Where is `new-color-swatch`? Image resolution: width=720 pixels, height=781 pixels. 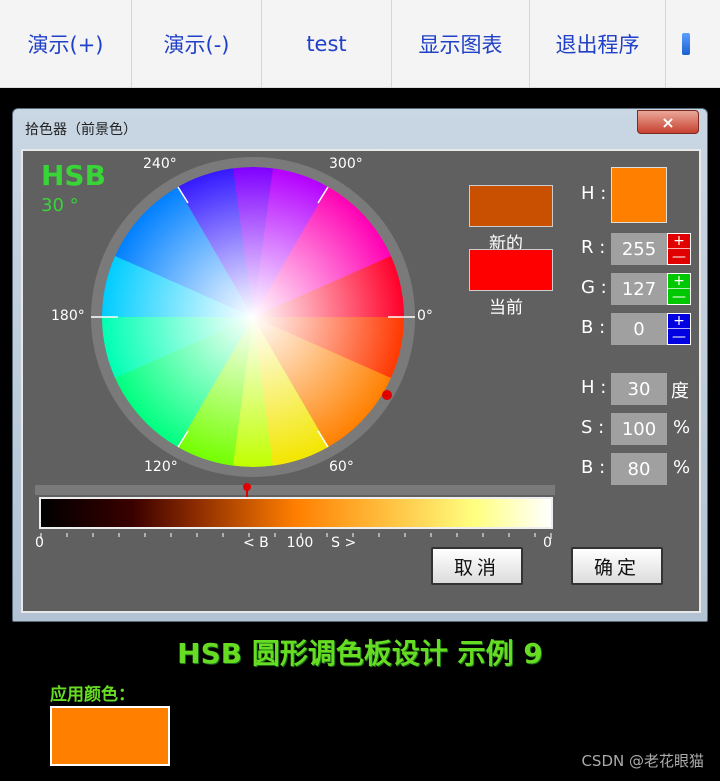
new-color-swatch is located at coordinates (511, 206).